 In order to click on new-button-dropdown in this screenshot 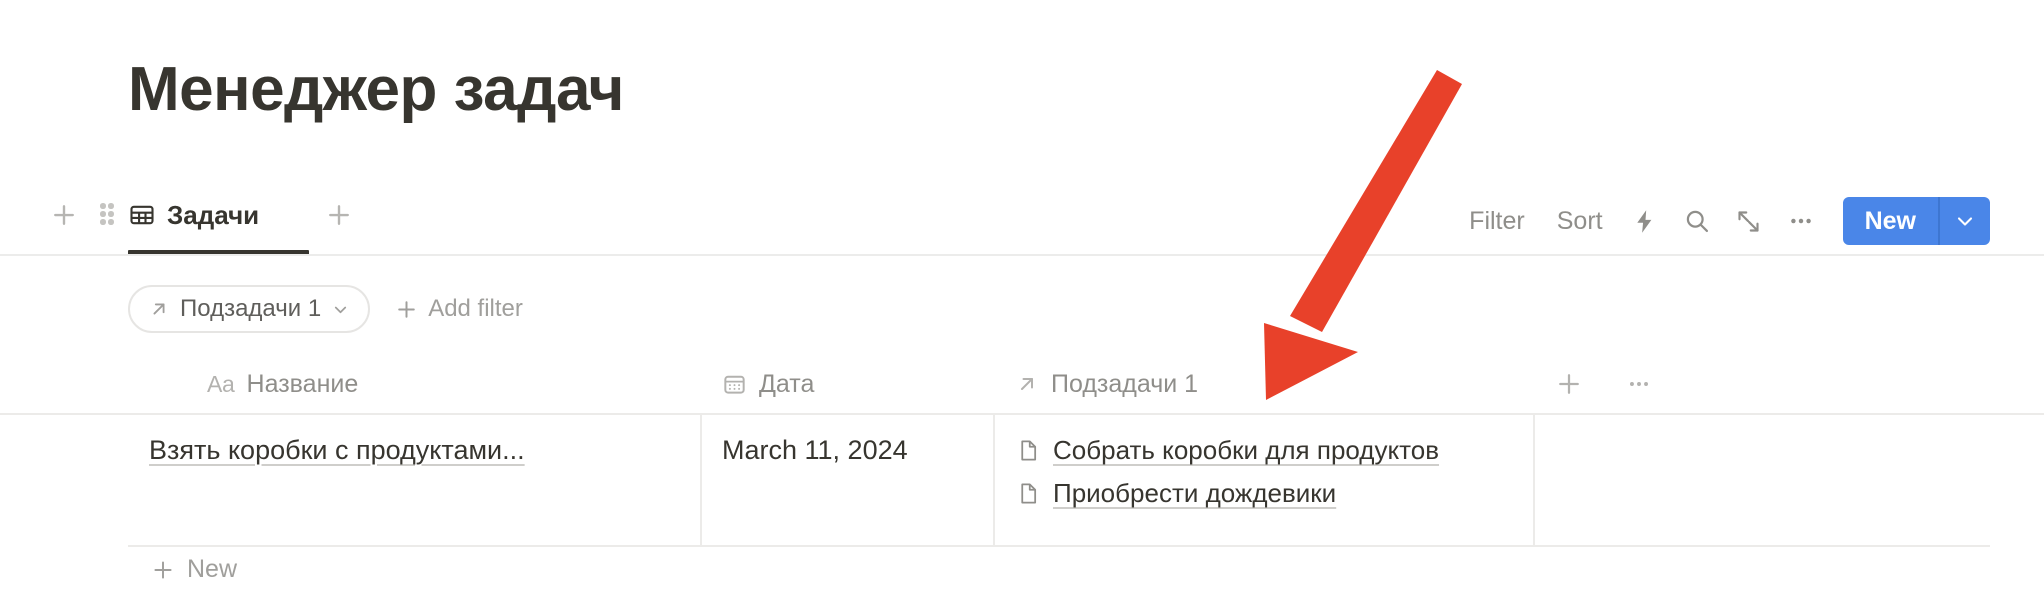, I will do `click(1965, 221)`.